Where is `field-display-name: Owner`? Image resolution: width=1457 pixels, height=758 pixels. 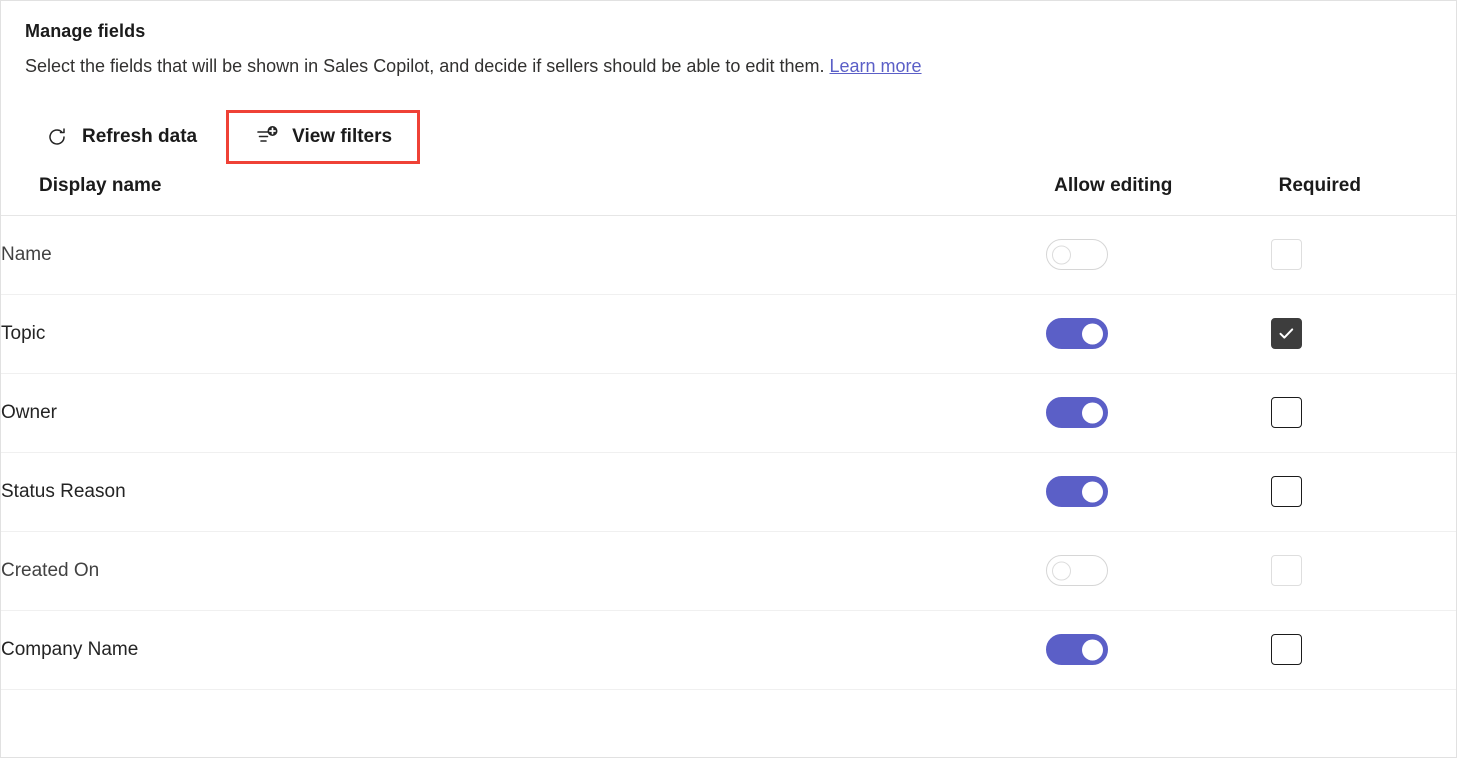 field-display-name: Owner is located at coordinates (524, 413).